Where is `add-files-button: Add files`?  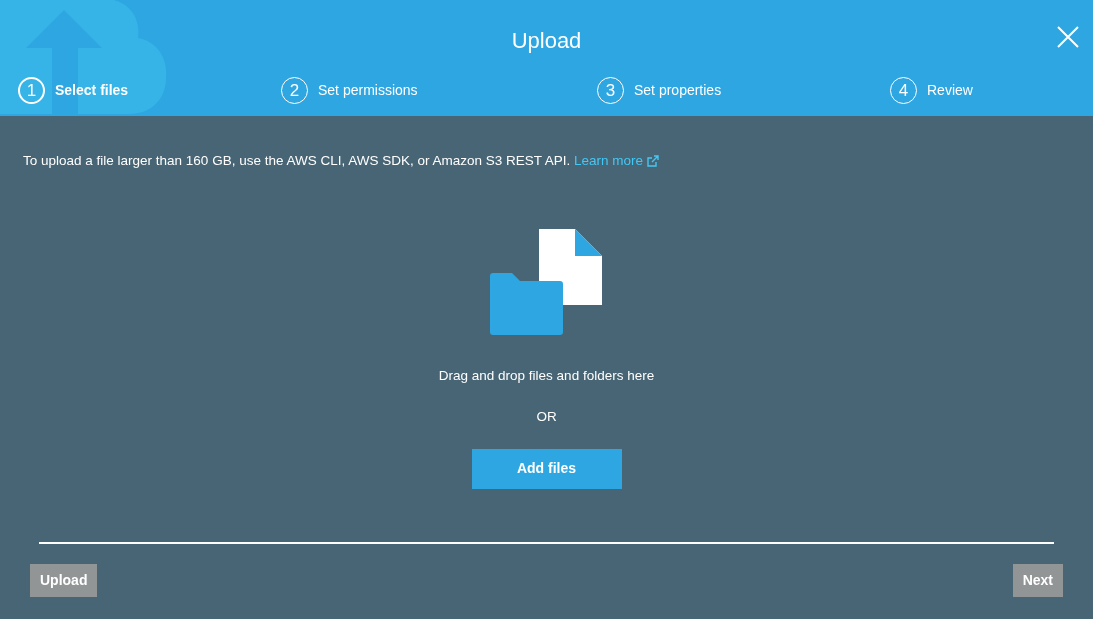
add-files-button: Add files is located at coordinates (546, 468).